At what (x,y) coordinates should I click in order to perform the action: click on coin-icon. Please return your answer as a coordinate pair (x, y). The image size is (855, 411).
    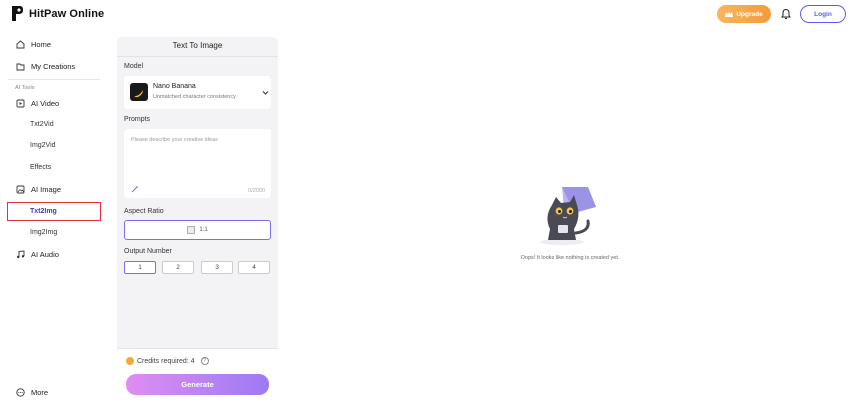
    Looking at the image, I should click on (130, 361).